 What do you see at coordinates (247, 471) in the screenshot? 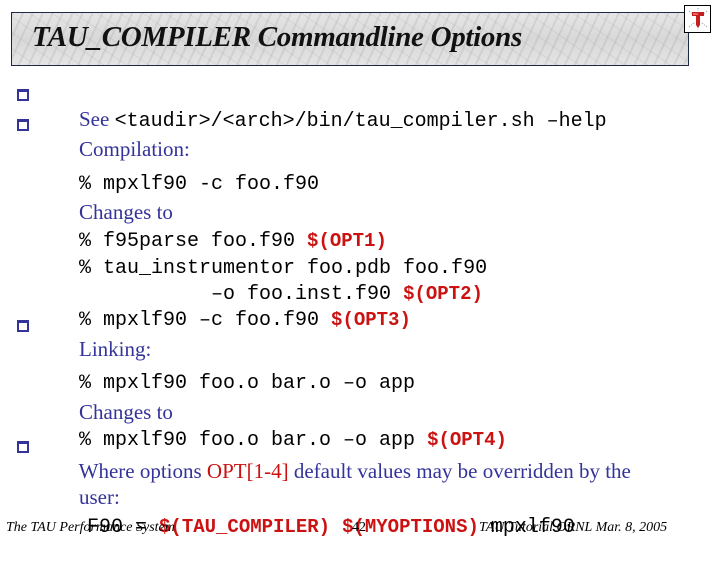
I see `opt-range-highlight: OPT[1-4]` at bounding box center [247, 471].